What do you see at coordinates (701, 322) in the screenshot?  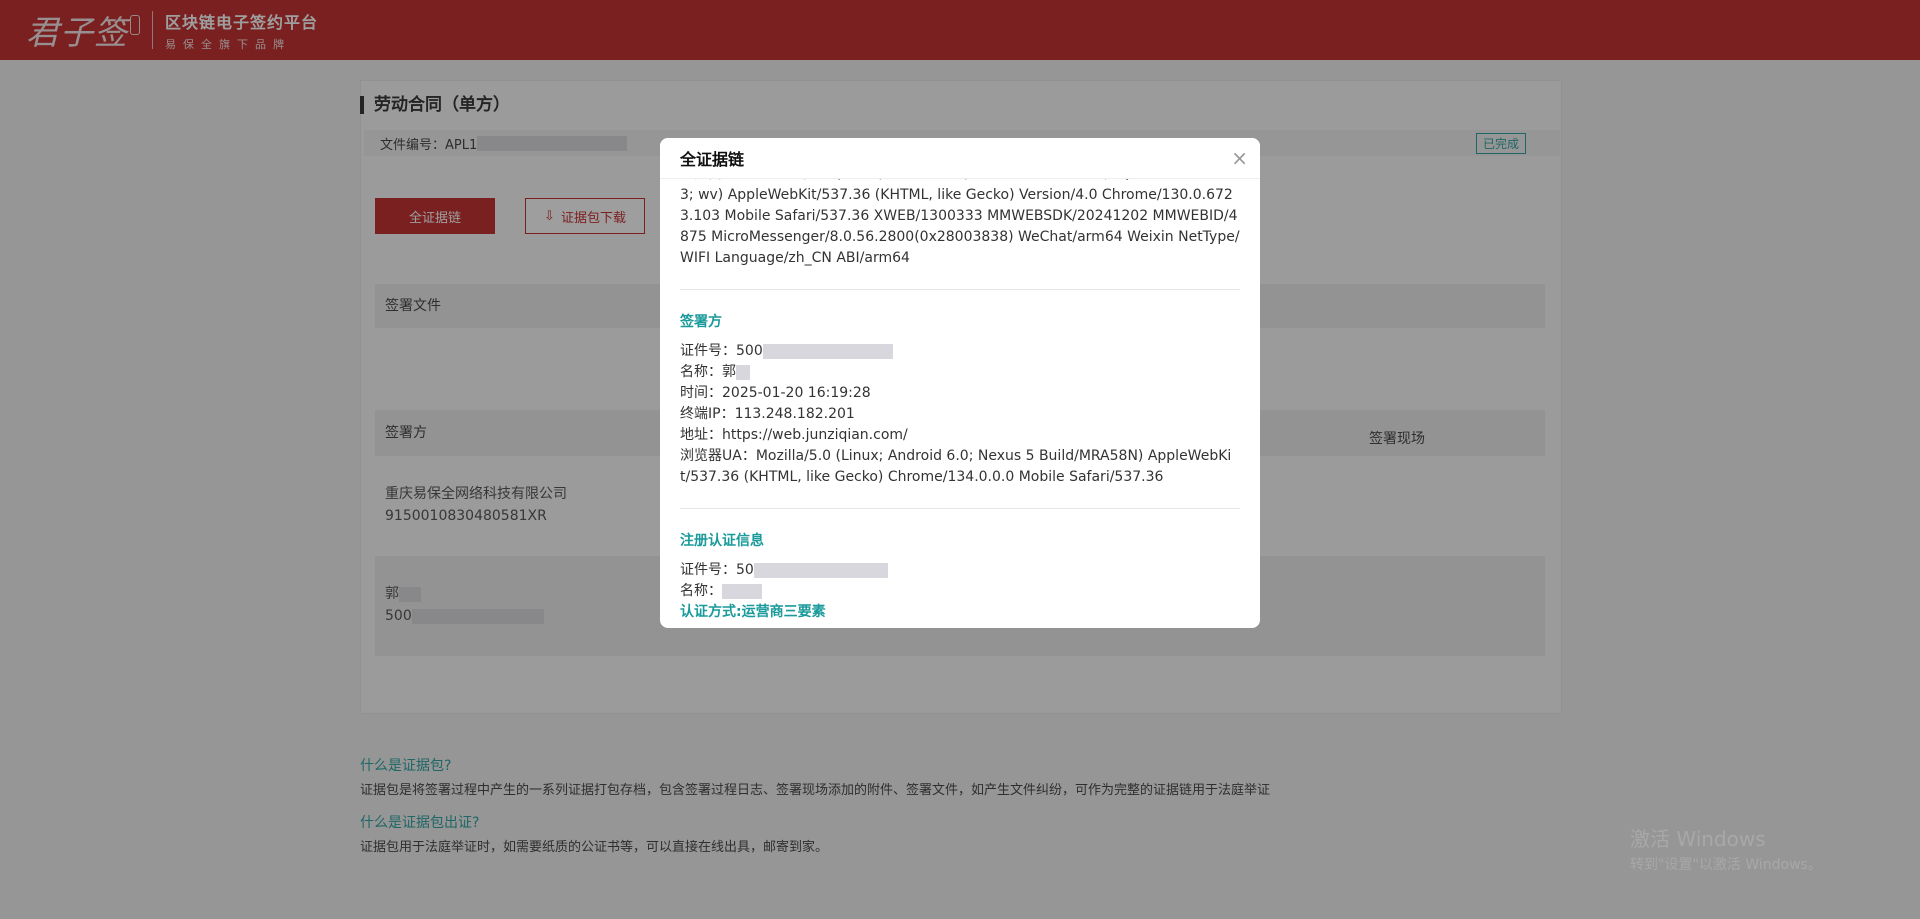 I see `signer-section-title: 签署方` at bounding box center [701, 322].